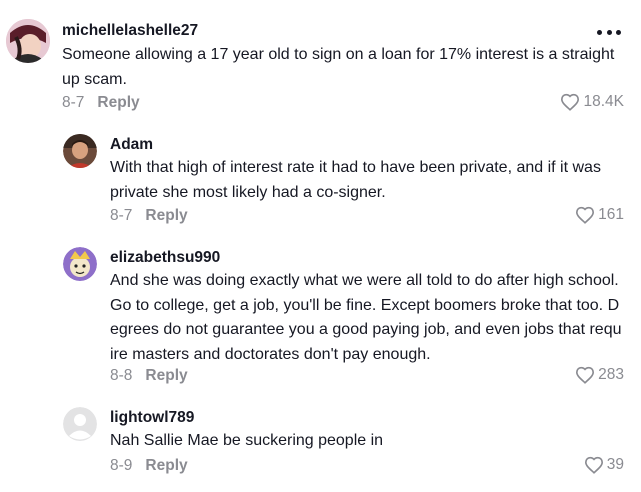 This screenshot has width=641, height=492. I want to click on comment-date: 8-8, so click(121, 375).